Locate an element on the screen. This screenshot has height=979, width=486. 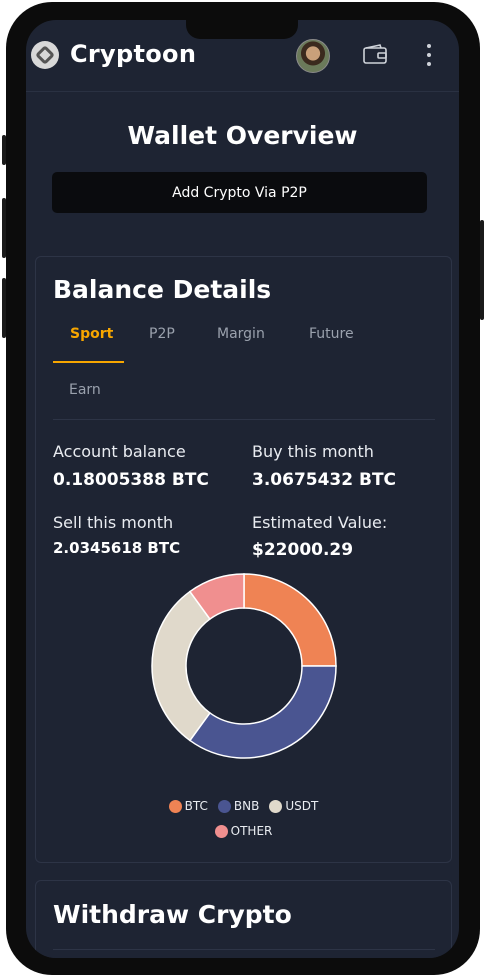
volume-down-button is located at coordinates (4, 308).